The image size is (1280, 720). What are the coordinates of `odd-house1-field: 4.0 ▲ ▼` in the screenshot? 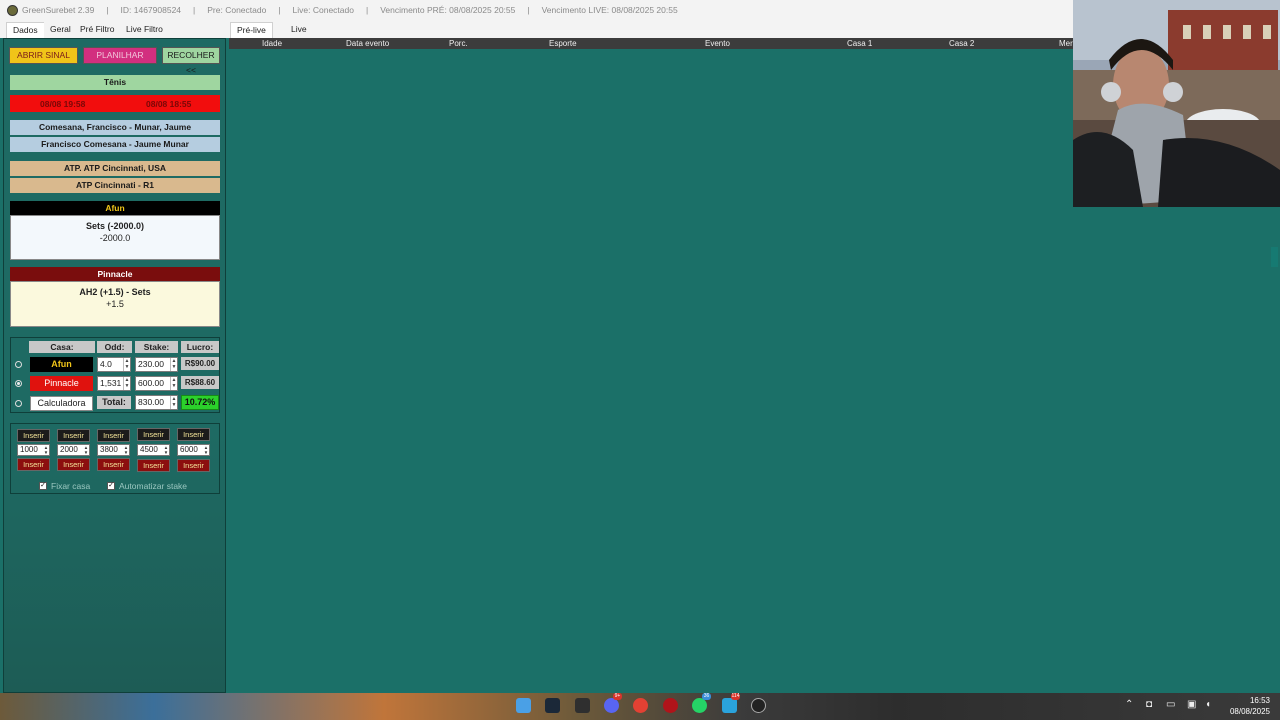 It's located at (114, 364).